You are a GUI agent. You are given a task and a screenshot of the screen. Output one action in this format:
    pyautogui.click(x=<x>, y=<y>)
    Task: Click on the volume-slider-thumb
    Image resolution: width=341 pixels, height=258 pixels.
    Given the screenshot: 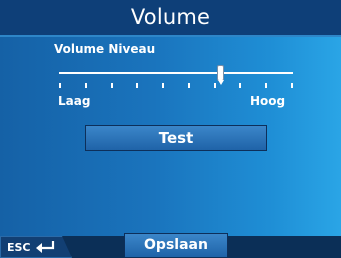 What is the action you would take?
    pyautogui.click(x=220, y=75)
    